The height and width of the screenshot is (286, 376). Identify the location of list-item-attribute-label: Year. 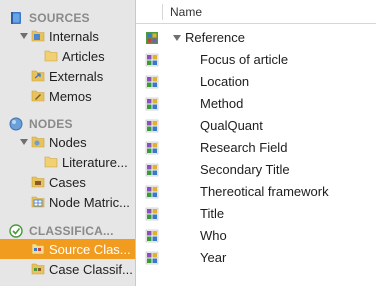
(213, 257).